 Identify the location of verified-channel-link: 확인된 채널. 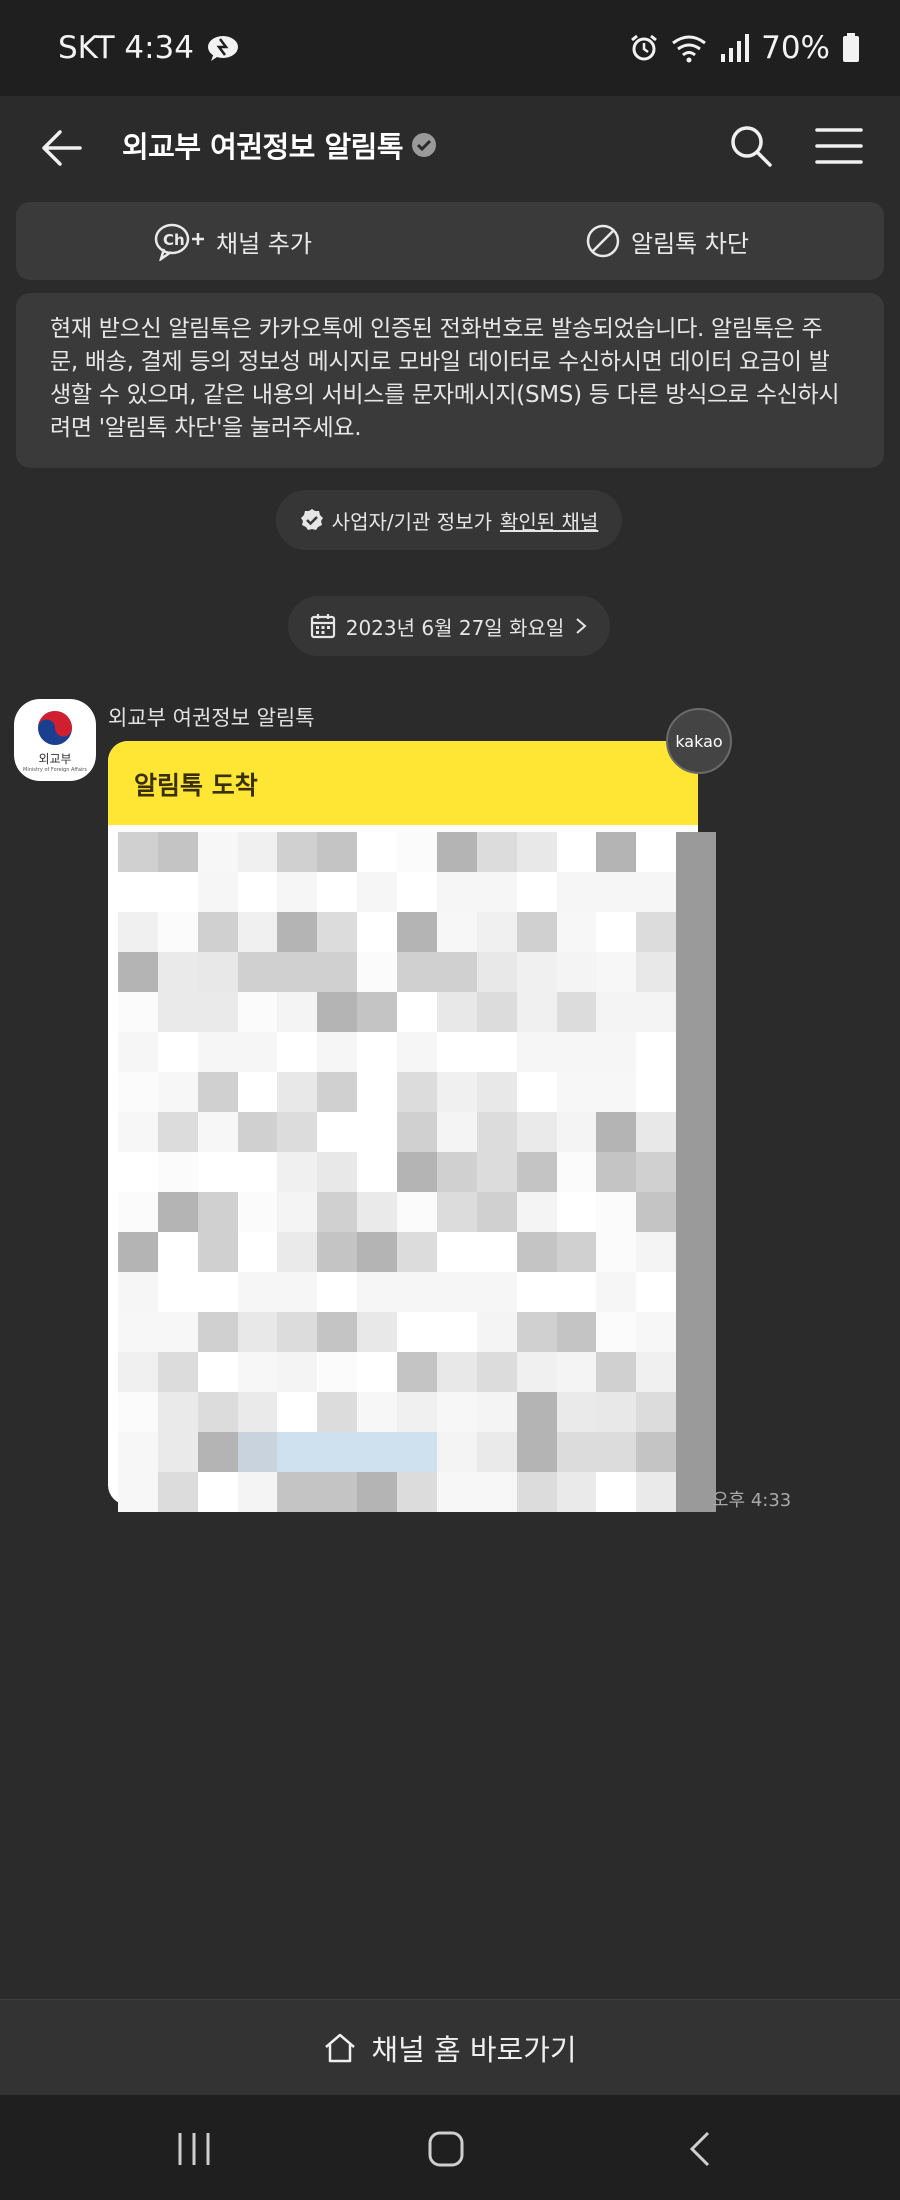
(549, 520).